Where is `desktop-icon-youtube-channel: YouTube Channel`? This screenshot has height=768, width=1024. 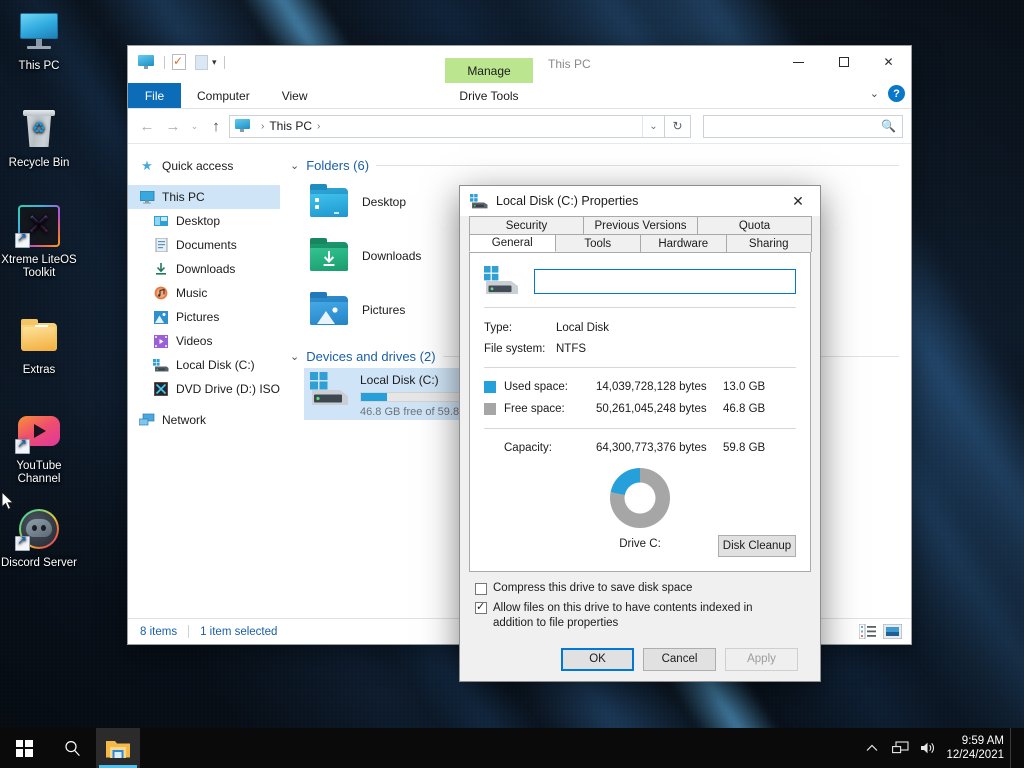
desktop-icon-youtube-channel: YouTube Channel is located at coordinates (39, 447).